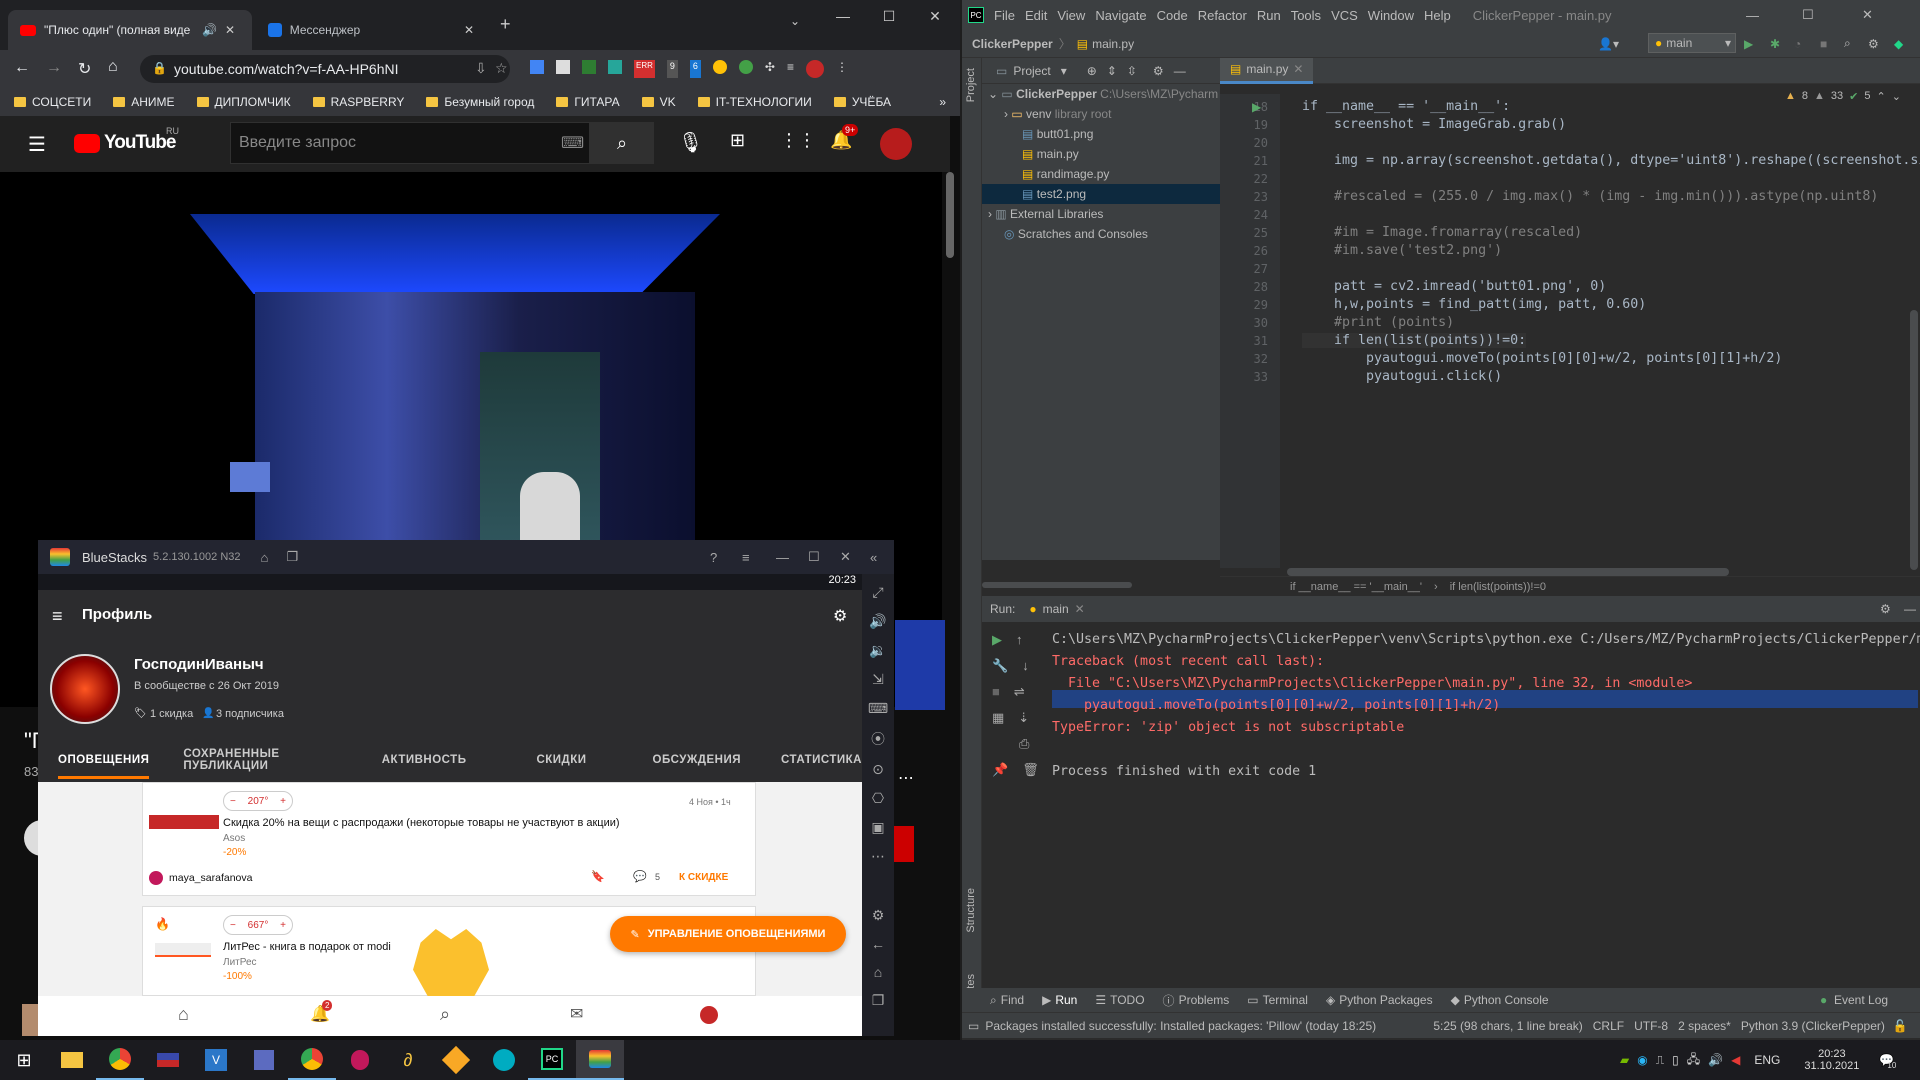 Image resolution: width=1920 pixels, height=1080 pixels. What do you see at coordinates (795, 21) in the screenshot?
I see `tab-search-button: ⌄` at bounding box center [795, 21].